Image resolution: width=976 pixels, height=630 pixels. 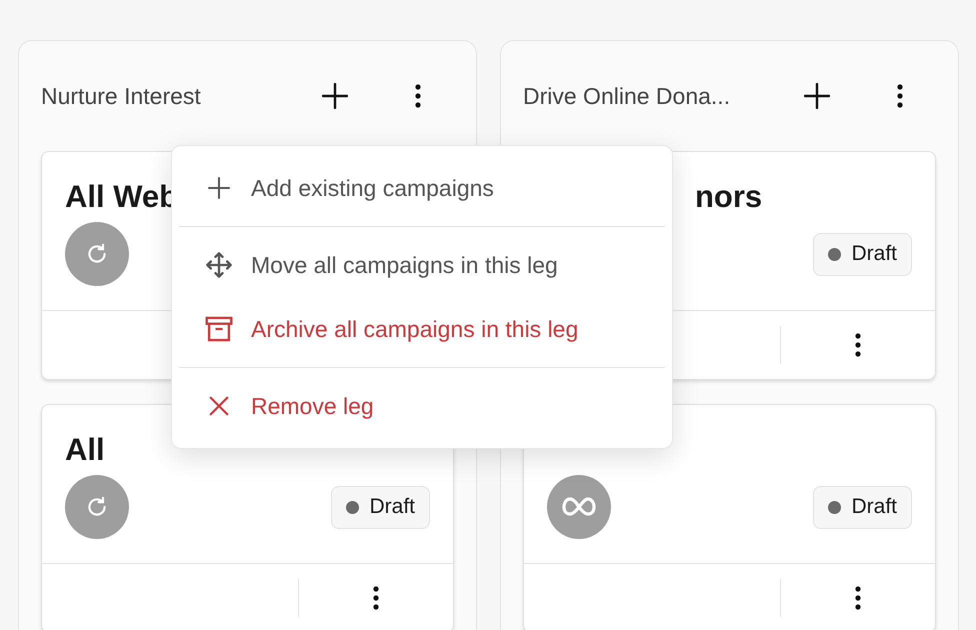 What do you see at coordinates (422, 265) in the screenshot?
I see `menu-item: Move all campaigns in this leg` at bounding box center [422, 265].